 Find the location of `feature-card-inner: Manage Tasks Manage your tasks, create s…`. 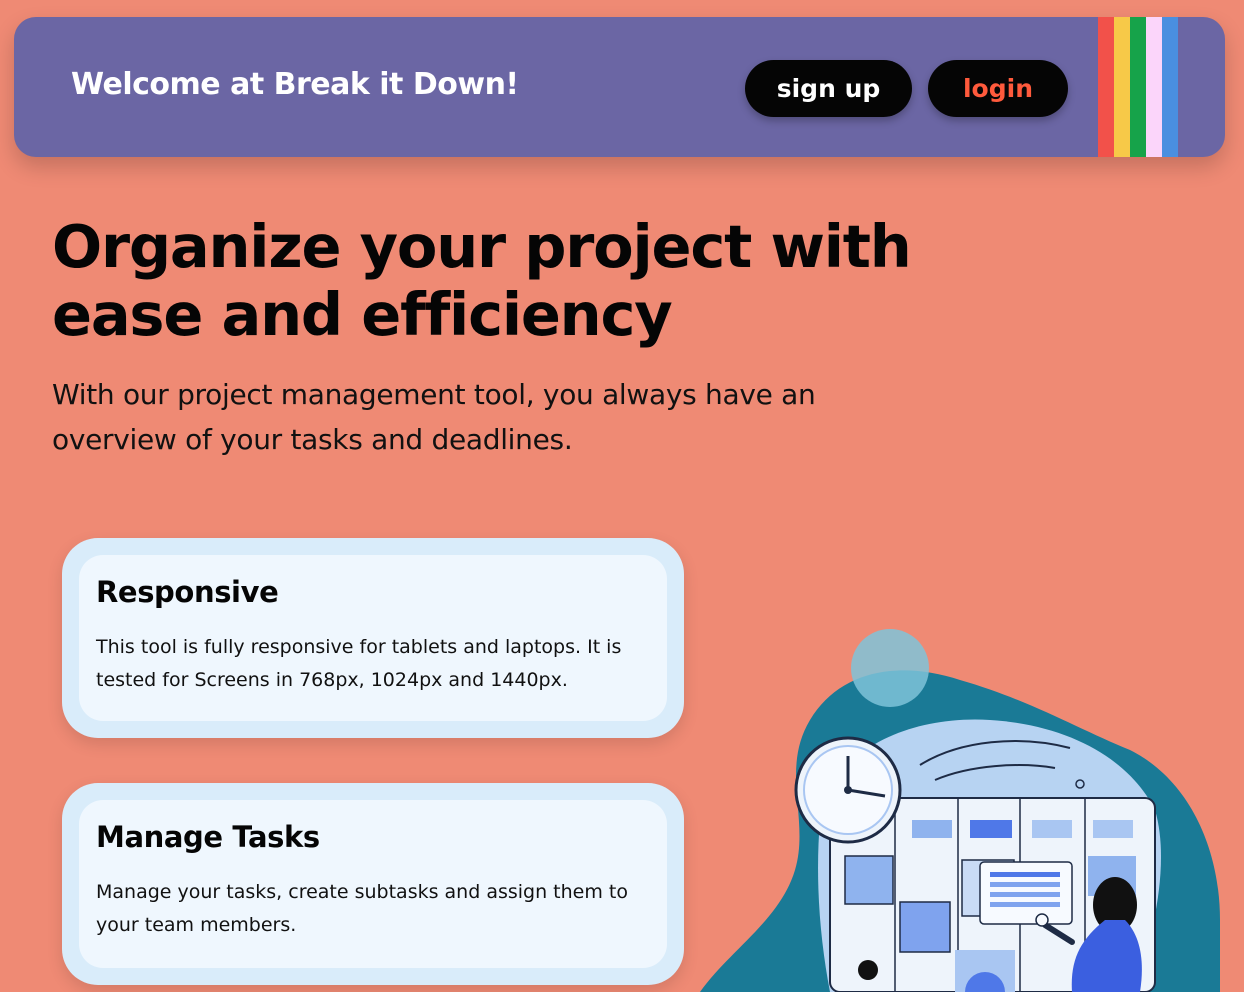

feature-card-inner: Manage Tasks Manage your tasks, create s… is located at coordinates (373, 884).